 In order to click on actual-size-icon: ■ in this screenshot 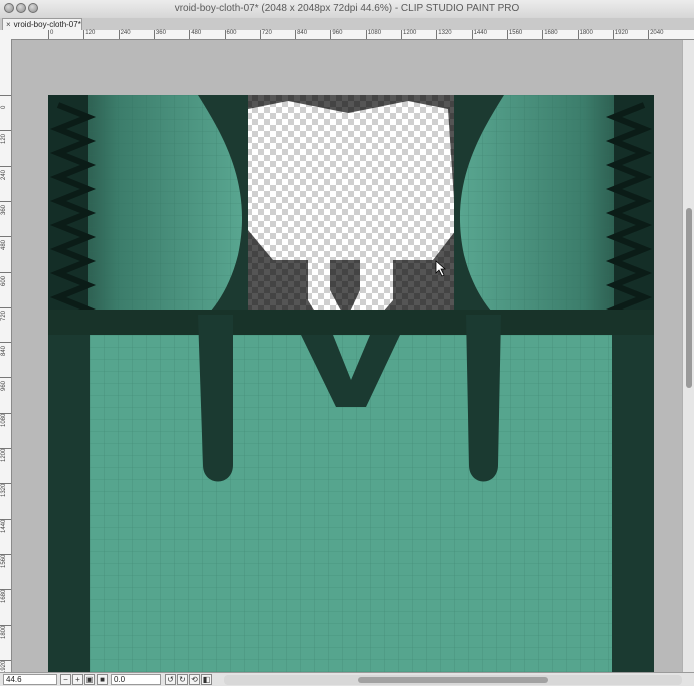, I will do `click(102, 679)`.